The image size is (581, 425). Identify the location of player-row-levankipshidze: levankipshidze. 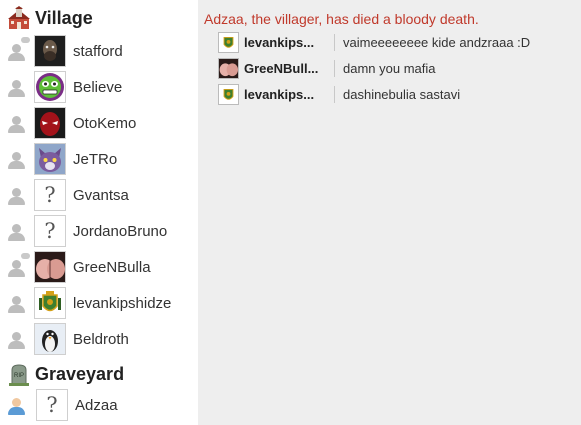
(101, 303).